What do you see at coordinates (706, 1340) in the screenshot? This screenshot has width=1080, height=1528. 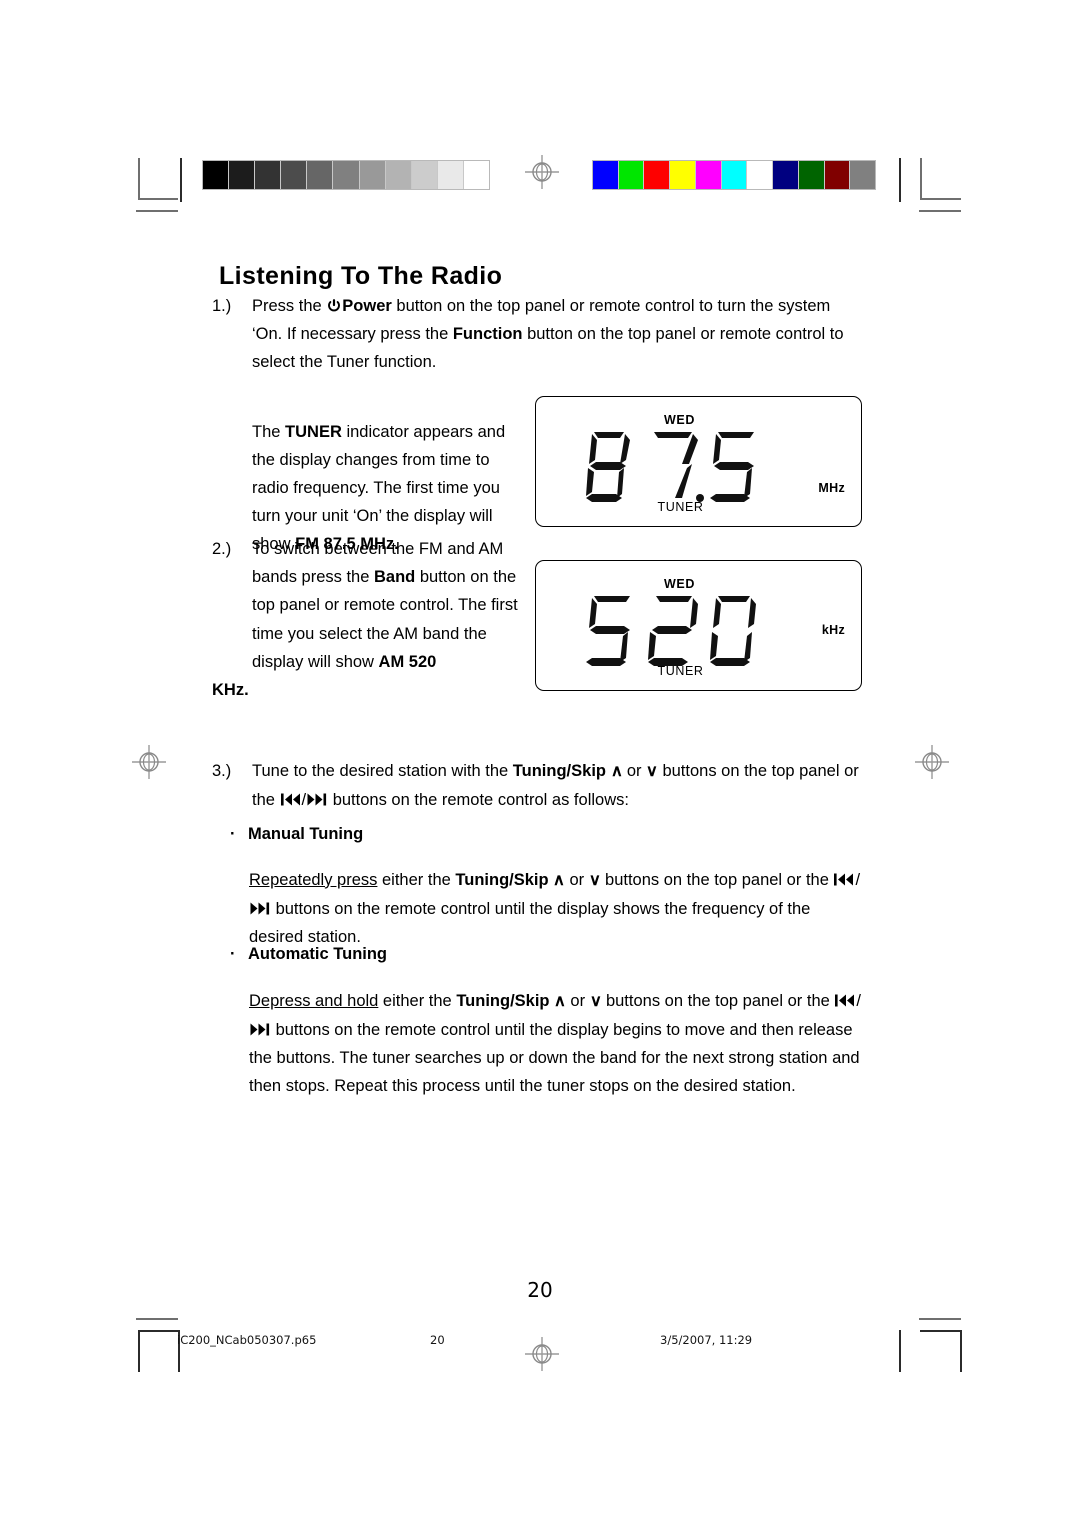 I see `footer-timestamp: 3/5/2007, 11:29` at bounding box center [706, 1340].